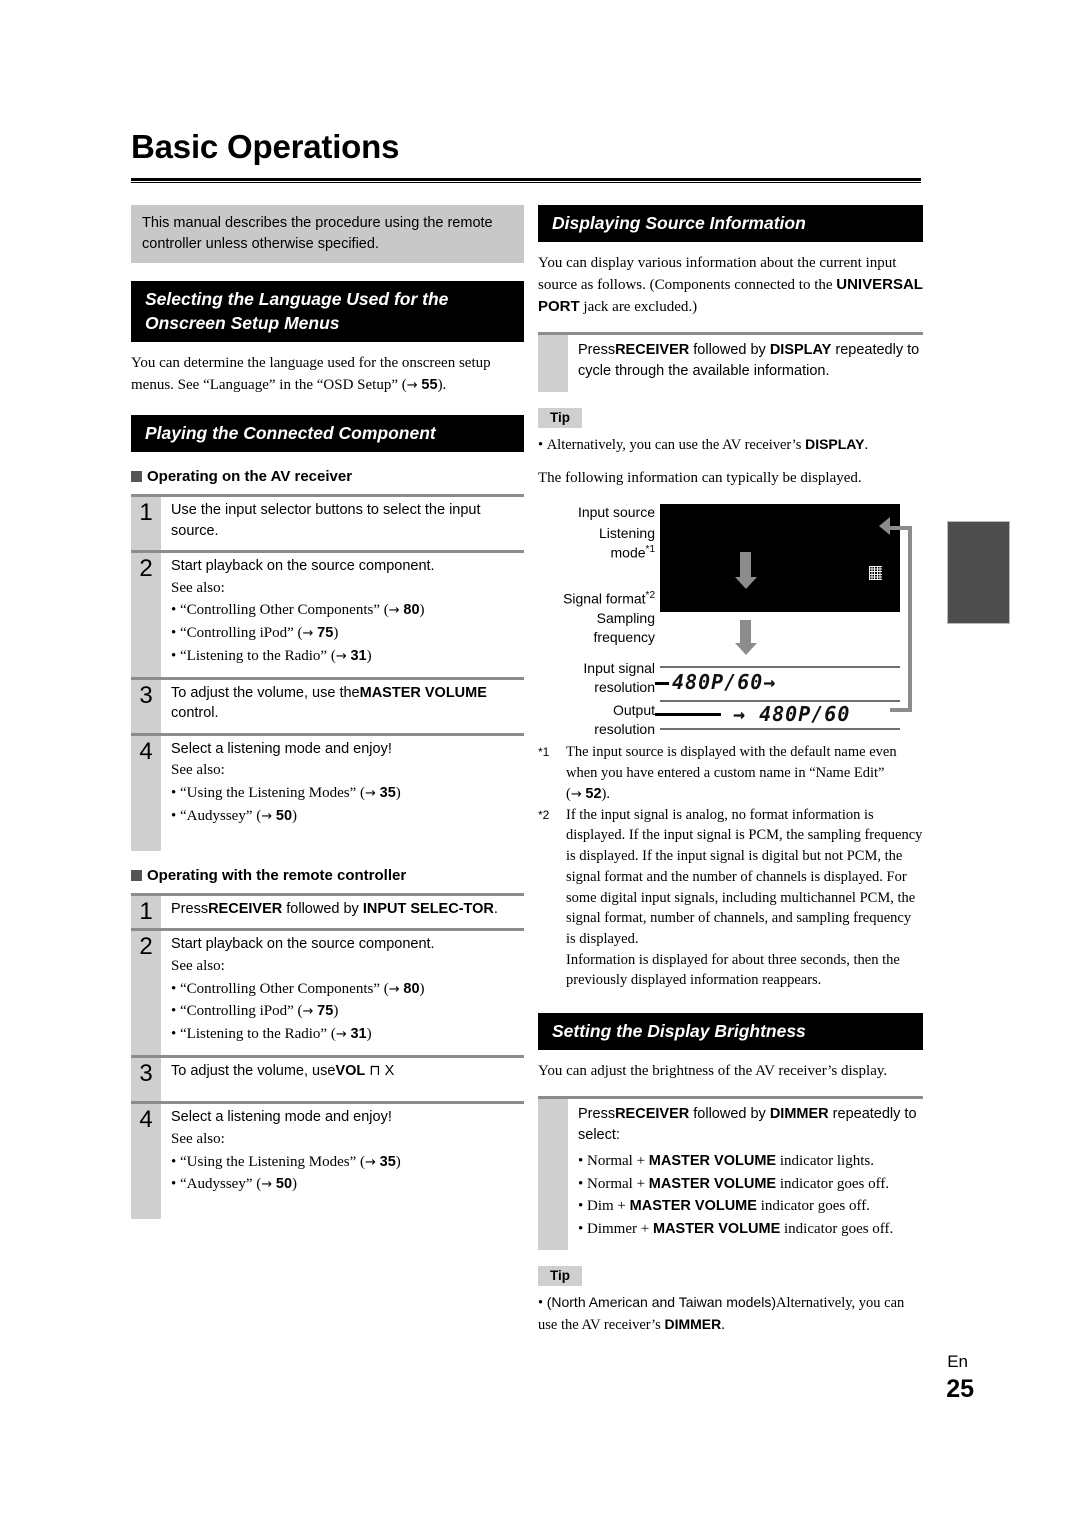 The width and height of the screenshot is (1080, 1528). What do you see at coordinates (428, 908) in the screenshot?
I see `step-lead-bold2: INPUT SELEC-TOR` at bounding box center [428, 908].